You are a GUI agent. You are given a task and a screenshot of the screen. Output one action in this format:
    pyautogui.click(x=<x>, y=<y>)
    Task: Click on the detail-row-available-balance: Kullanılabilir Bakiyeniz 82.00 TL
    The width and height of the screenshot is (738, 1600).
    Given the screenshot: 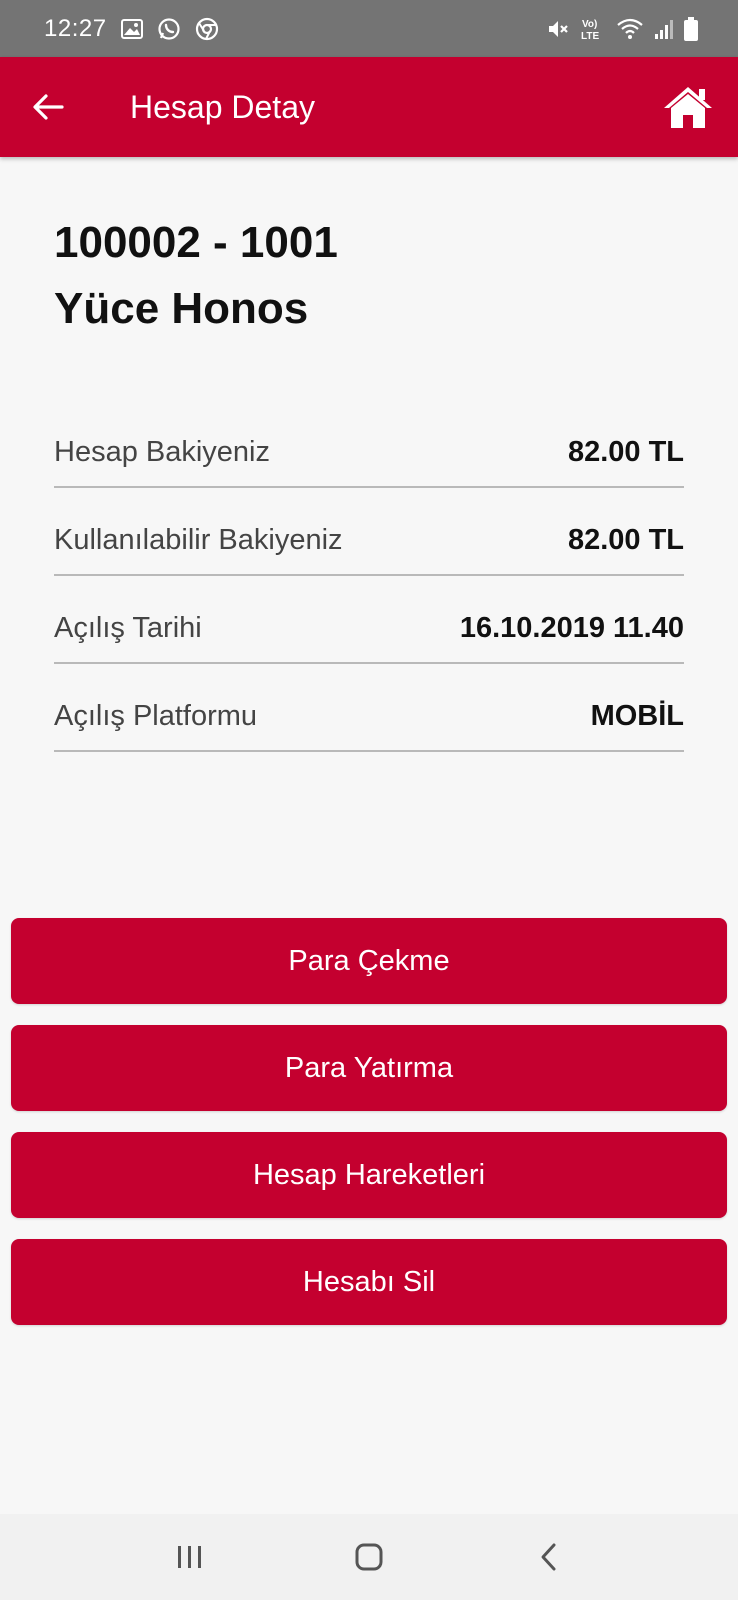 What is the action you would take?
    pyautogui.click(x=369, y=532)
    